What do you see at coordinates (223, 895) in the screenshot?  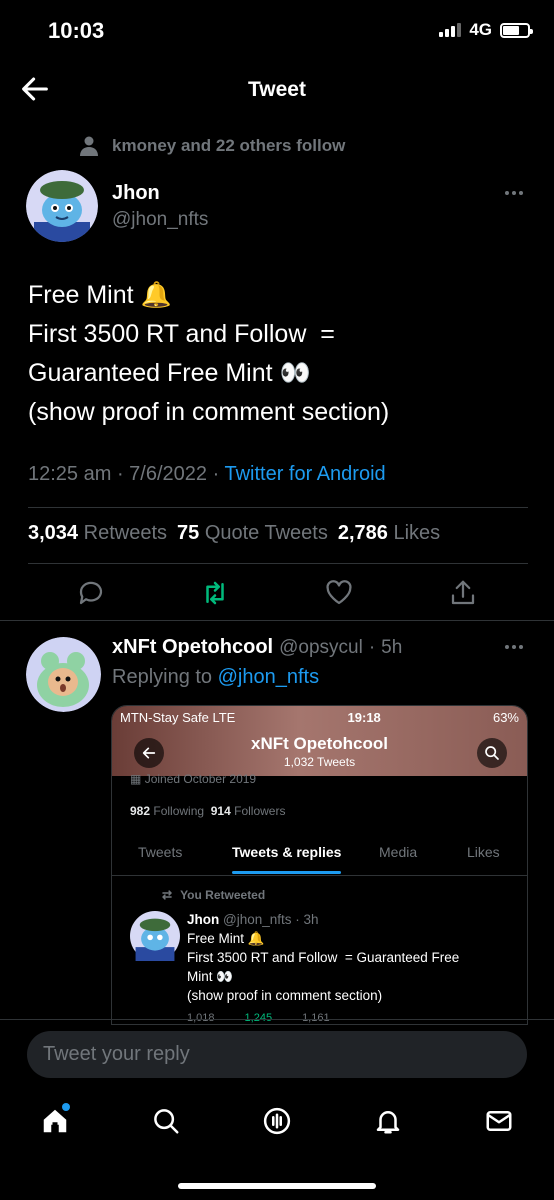 I see `embed-retweeted-label: You Retweeted` at bounding box center [223, 895].